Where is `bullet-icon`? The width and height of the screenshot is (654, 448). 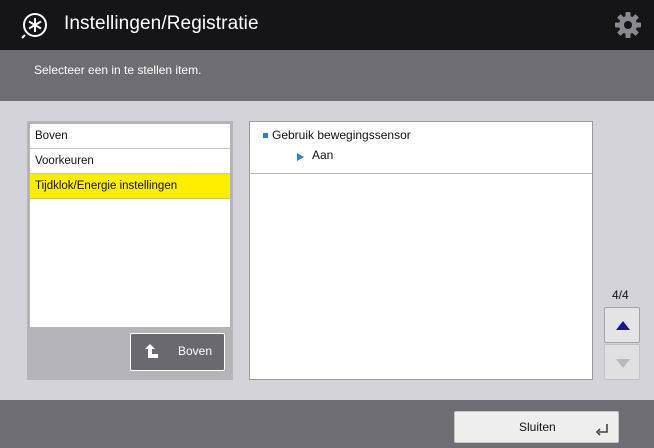 bullet-icon is located at coordinates (265, 135).